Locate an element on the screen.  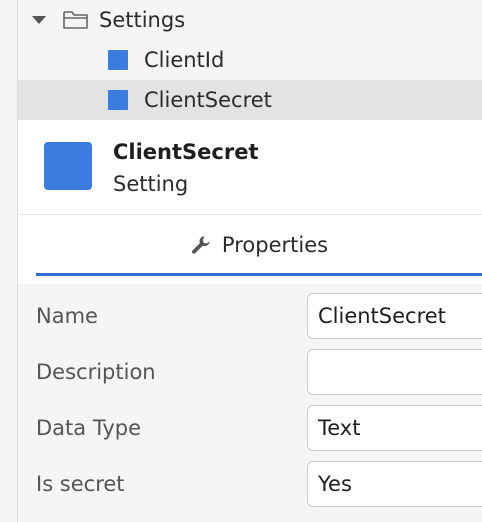
data-type-select: Text is located at coordinates (394, 428).